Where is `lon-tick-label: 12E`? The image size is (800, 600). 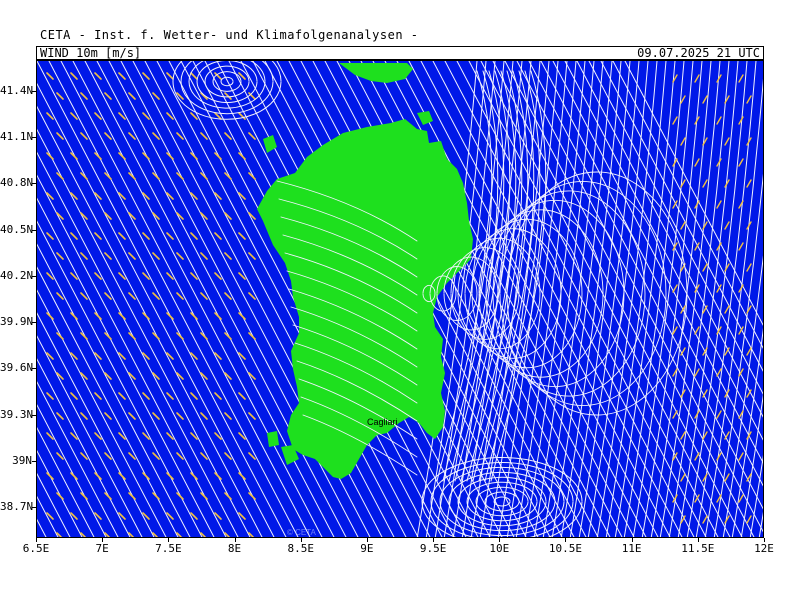 lon-tick-label: 12E is located at coordinates (764, 548).